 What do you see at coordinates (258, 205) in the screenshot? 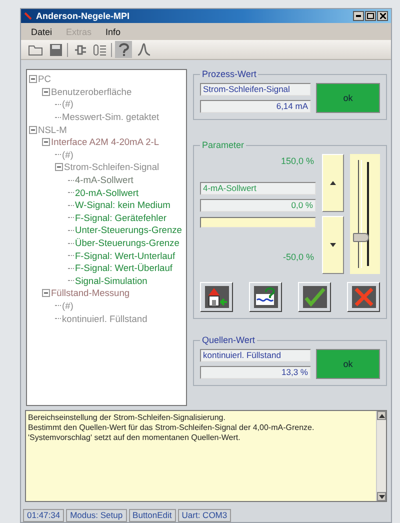
I see `value-field: 0,0 %` at bounding box center [258, 205].